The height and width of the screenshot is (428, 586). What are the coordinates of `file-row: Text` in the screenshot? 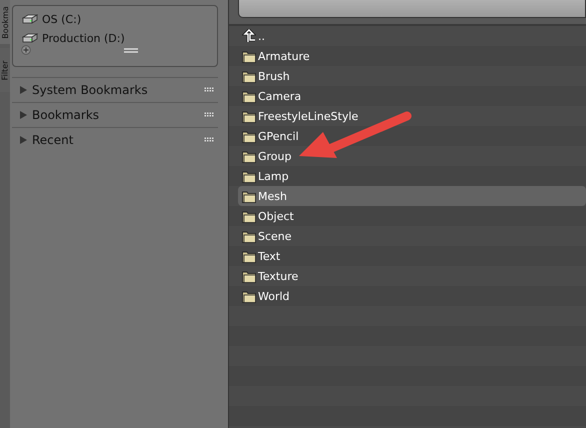 It's located at (407, 256).